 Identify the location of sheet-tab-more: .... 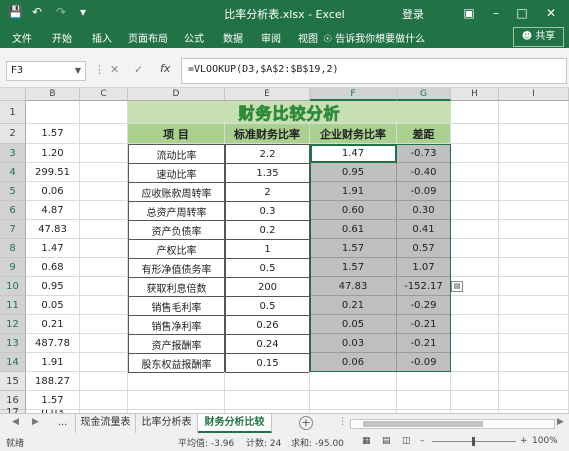
(63, 423).